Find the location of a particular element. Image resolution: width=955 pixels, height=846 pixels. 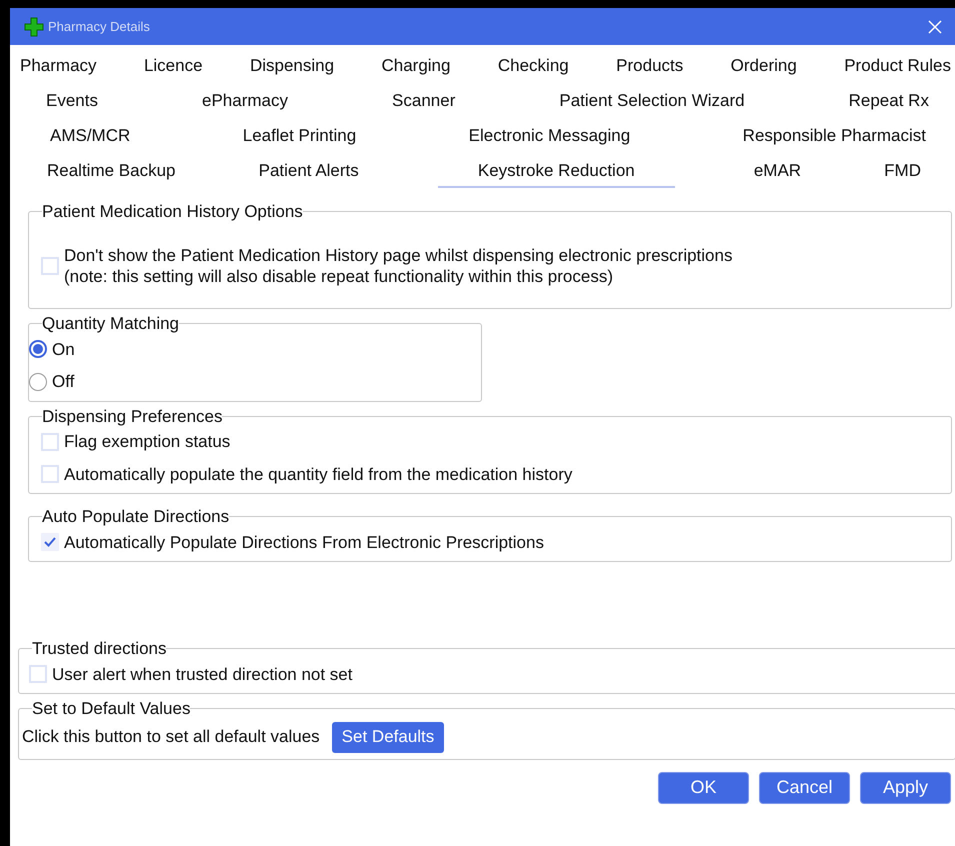

tab: Products is located at coordinates (650, 66).